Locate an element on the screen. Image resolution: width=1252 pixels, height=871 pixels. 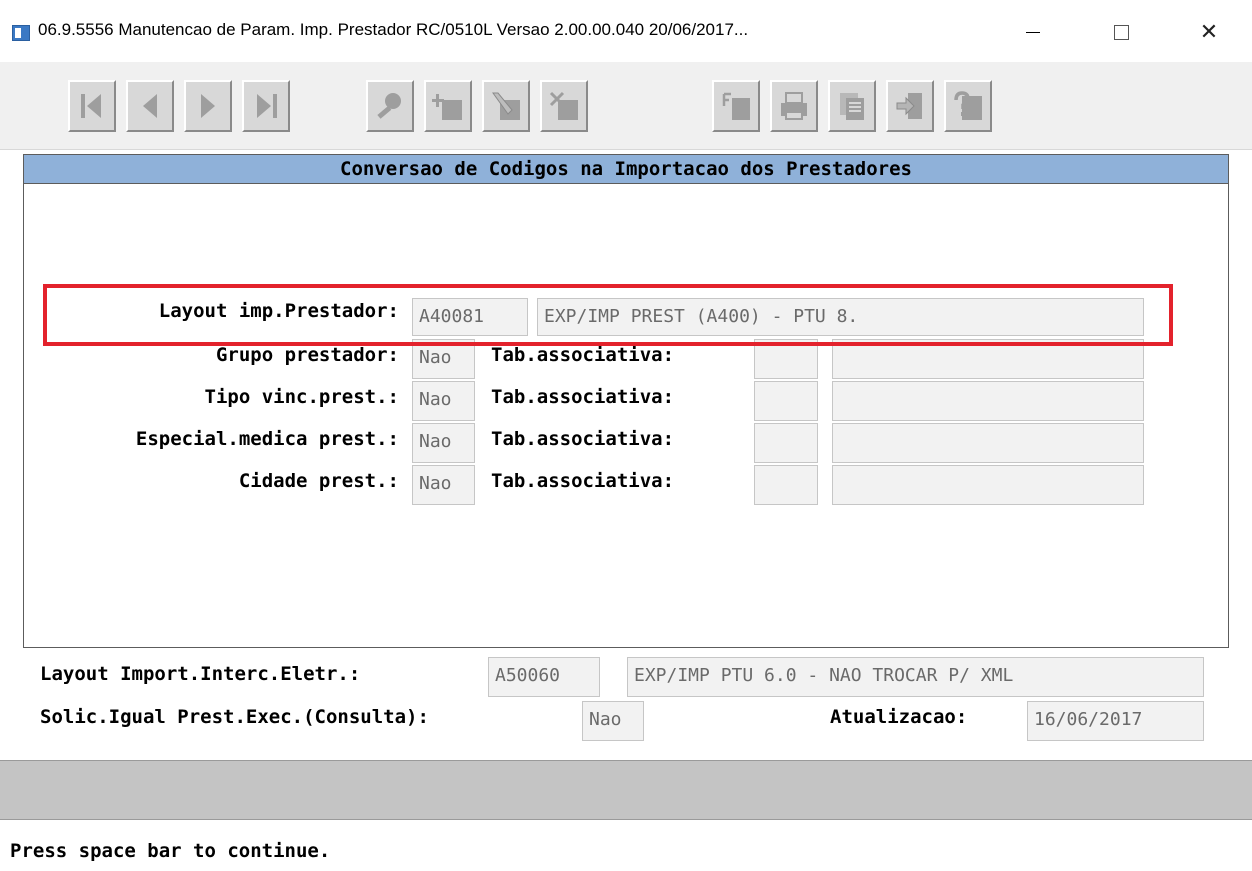
copy-button is located at coordinates (852, 106).